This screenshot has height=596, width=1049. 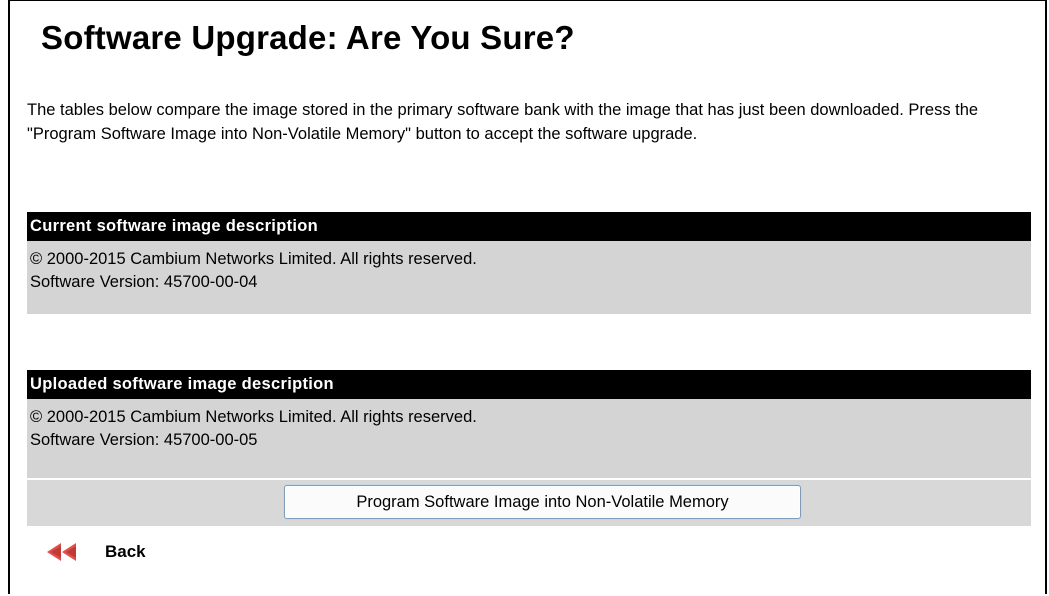 I want to click on uploaded-image-header: Uploaded software image description, so click(x=529, y=384).